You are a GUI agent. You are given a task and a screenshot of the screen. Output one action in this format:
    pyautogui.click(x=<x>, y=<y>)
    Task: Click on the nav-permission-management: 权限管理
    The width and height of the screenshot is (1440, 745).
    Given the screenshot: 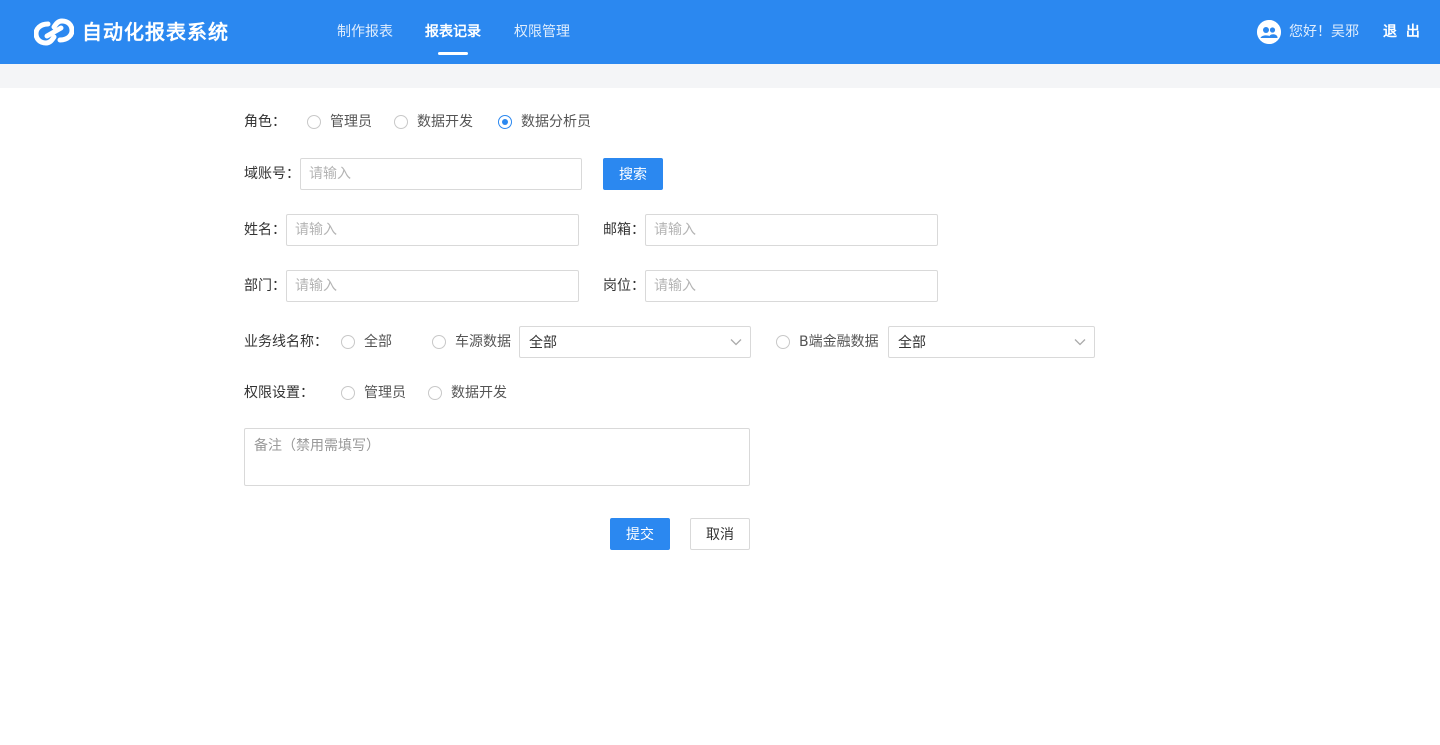 What is the action you would take?
    pyautogui.click(x=542, y=32)
    